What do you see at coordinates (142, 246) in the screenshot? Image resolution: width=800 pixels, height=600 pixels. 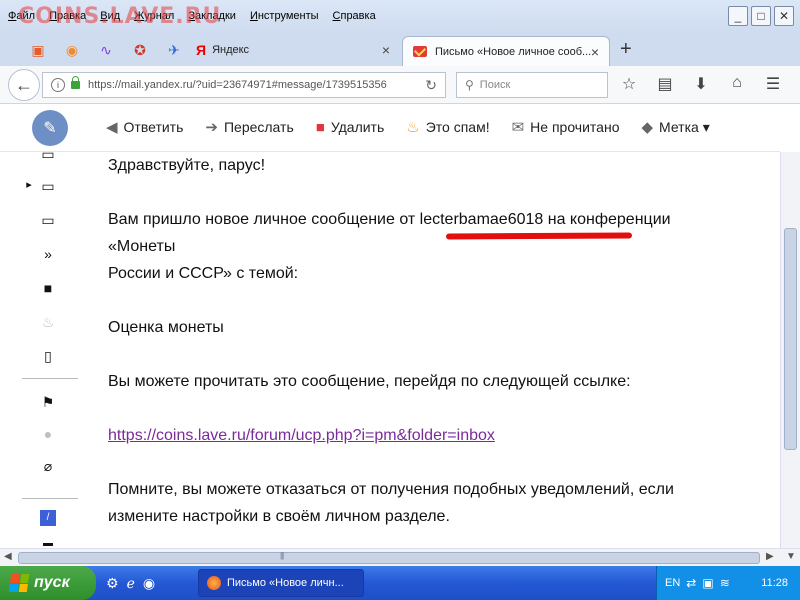 I see `message-line-2: «Монеты` at bounding box center [142, 246].